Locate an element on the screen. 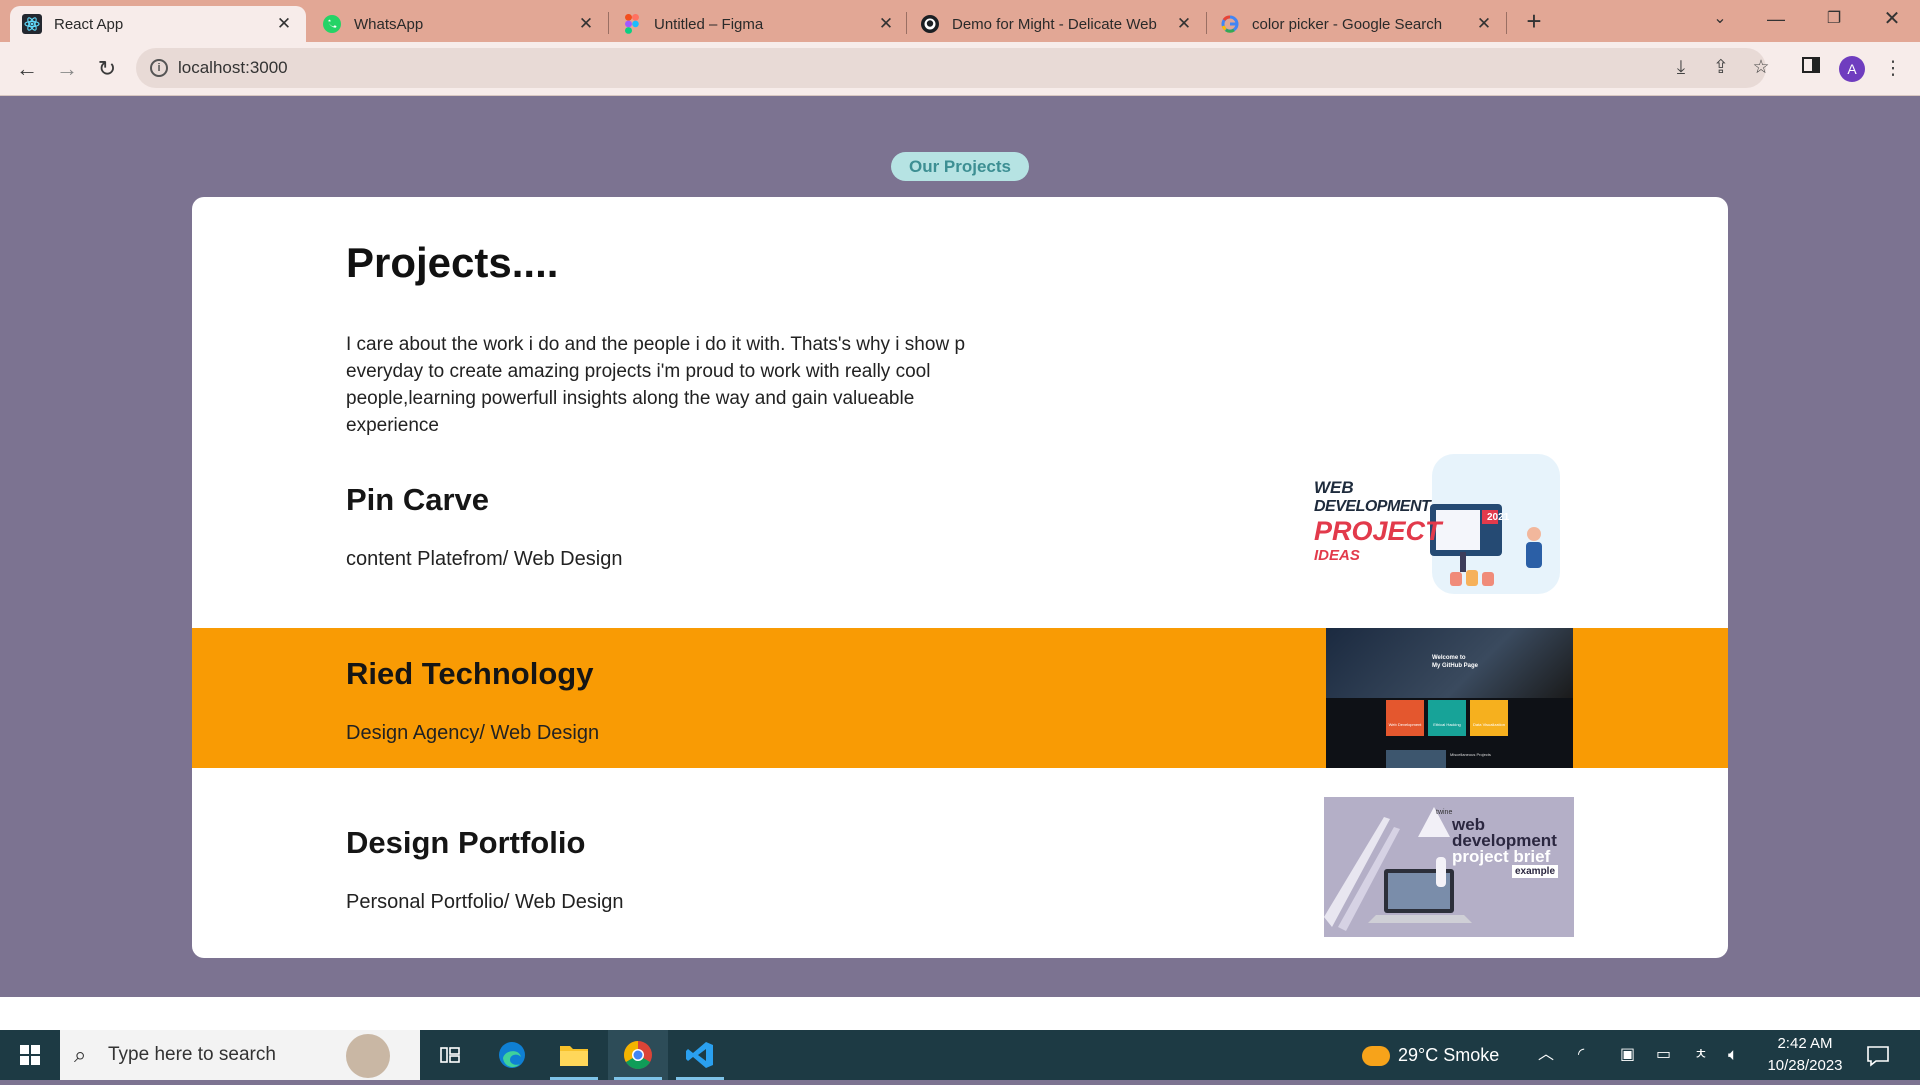 The image size is (1920, 1085). back-button: ← is located at coordinates (27, 69).